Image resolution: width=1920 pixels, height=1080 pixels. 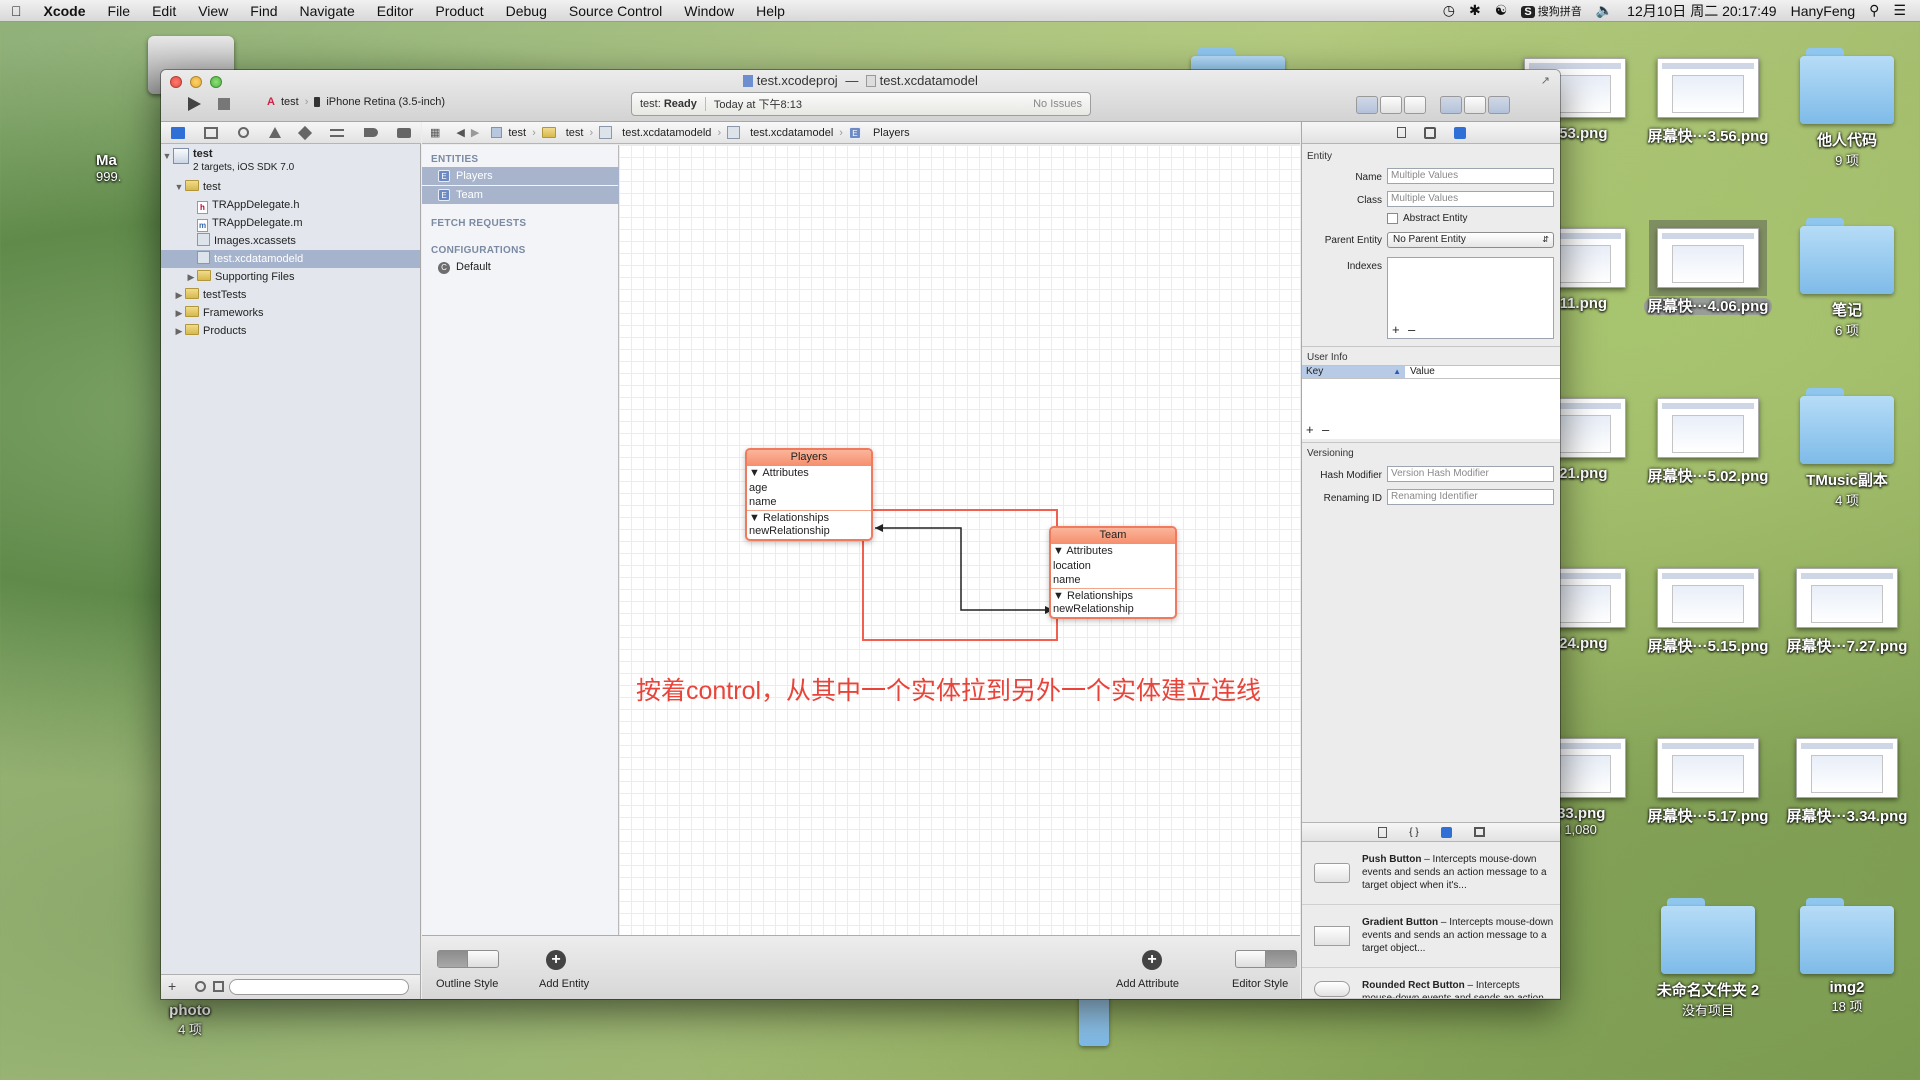 What do you see at coordinates (290, 295) in the screenshot?
I see `tree-item-group: ▶ testTests` at bounding box center [290, 295].